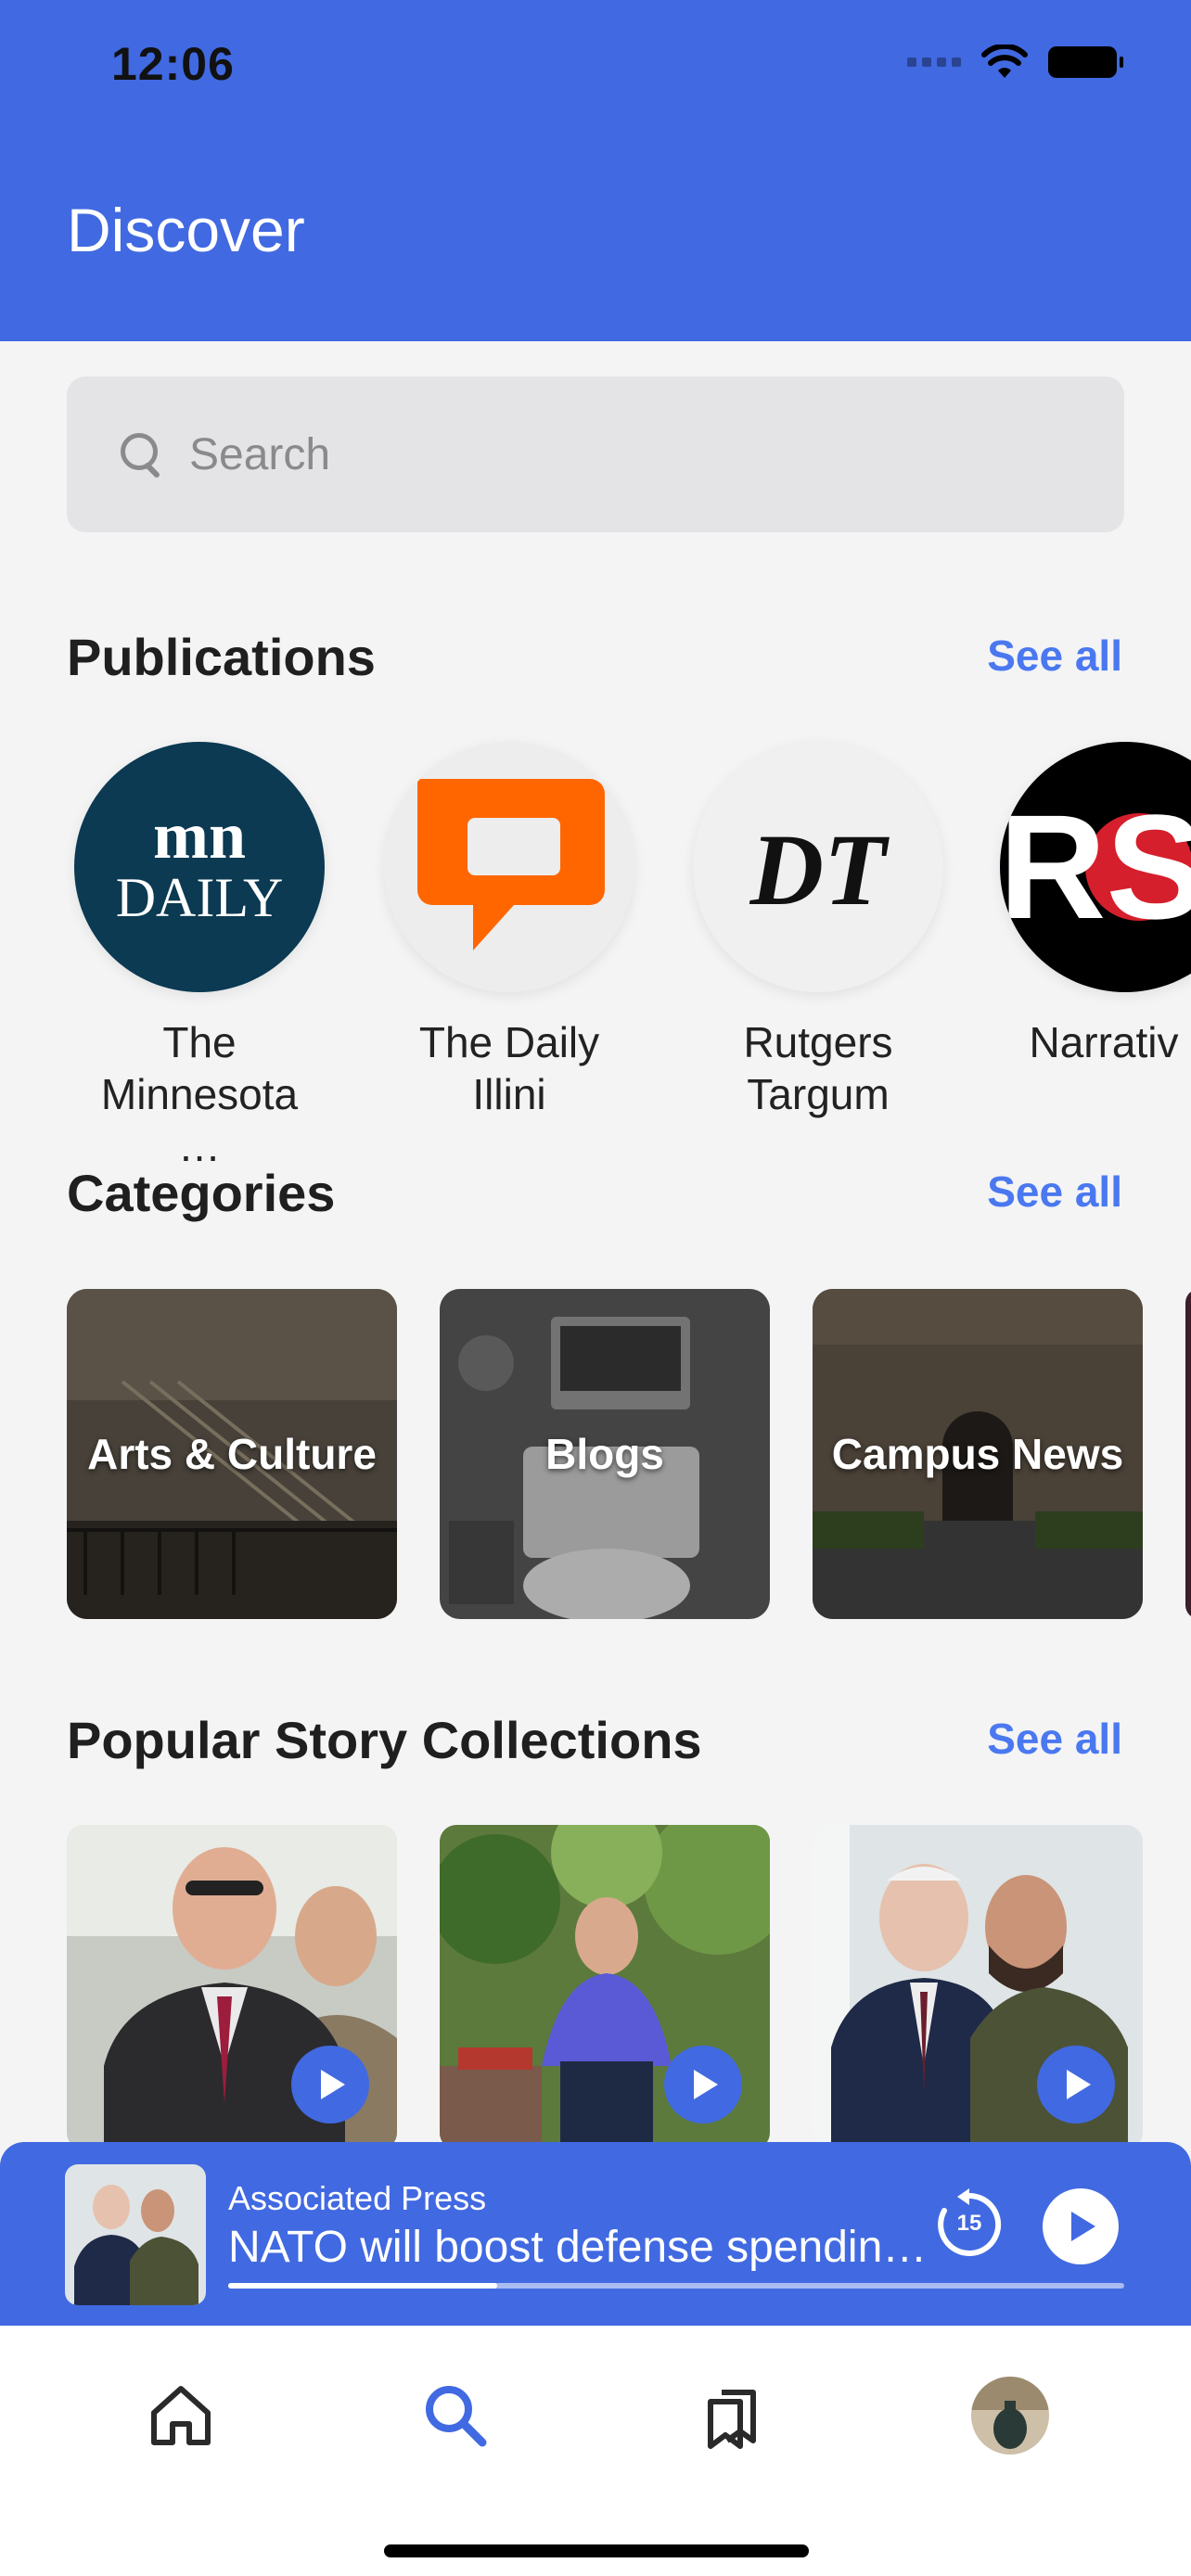 The width and height of the screenshot is (1191, 2576). Describe the element at coordinates (186, 230) in the screenshot. I see `page-title: Discover` at that location.